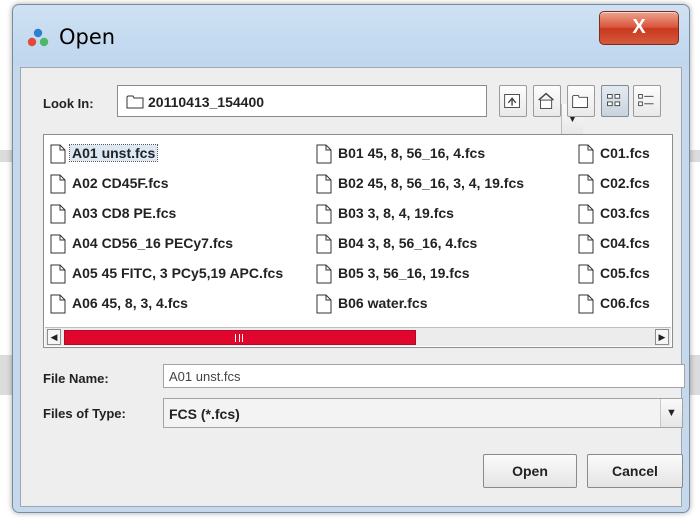  Describe the element at coordinates (635, 471) in the screenshot. I see `cancel-button: Cancel` at that location.